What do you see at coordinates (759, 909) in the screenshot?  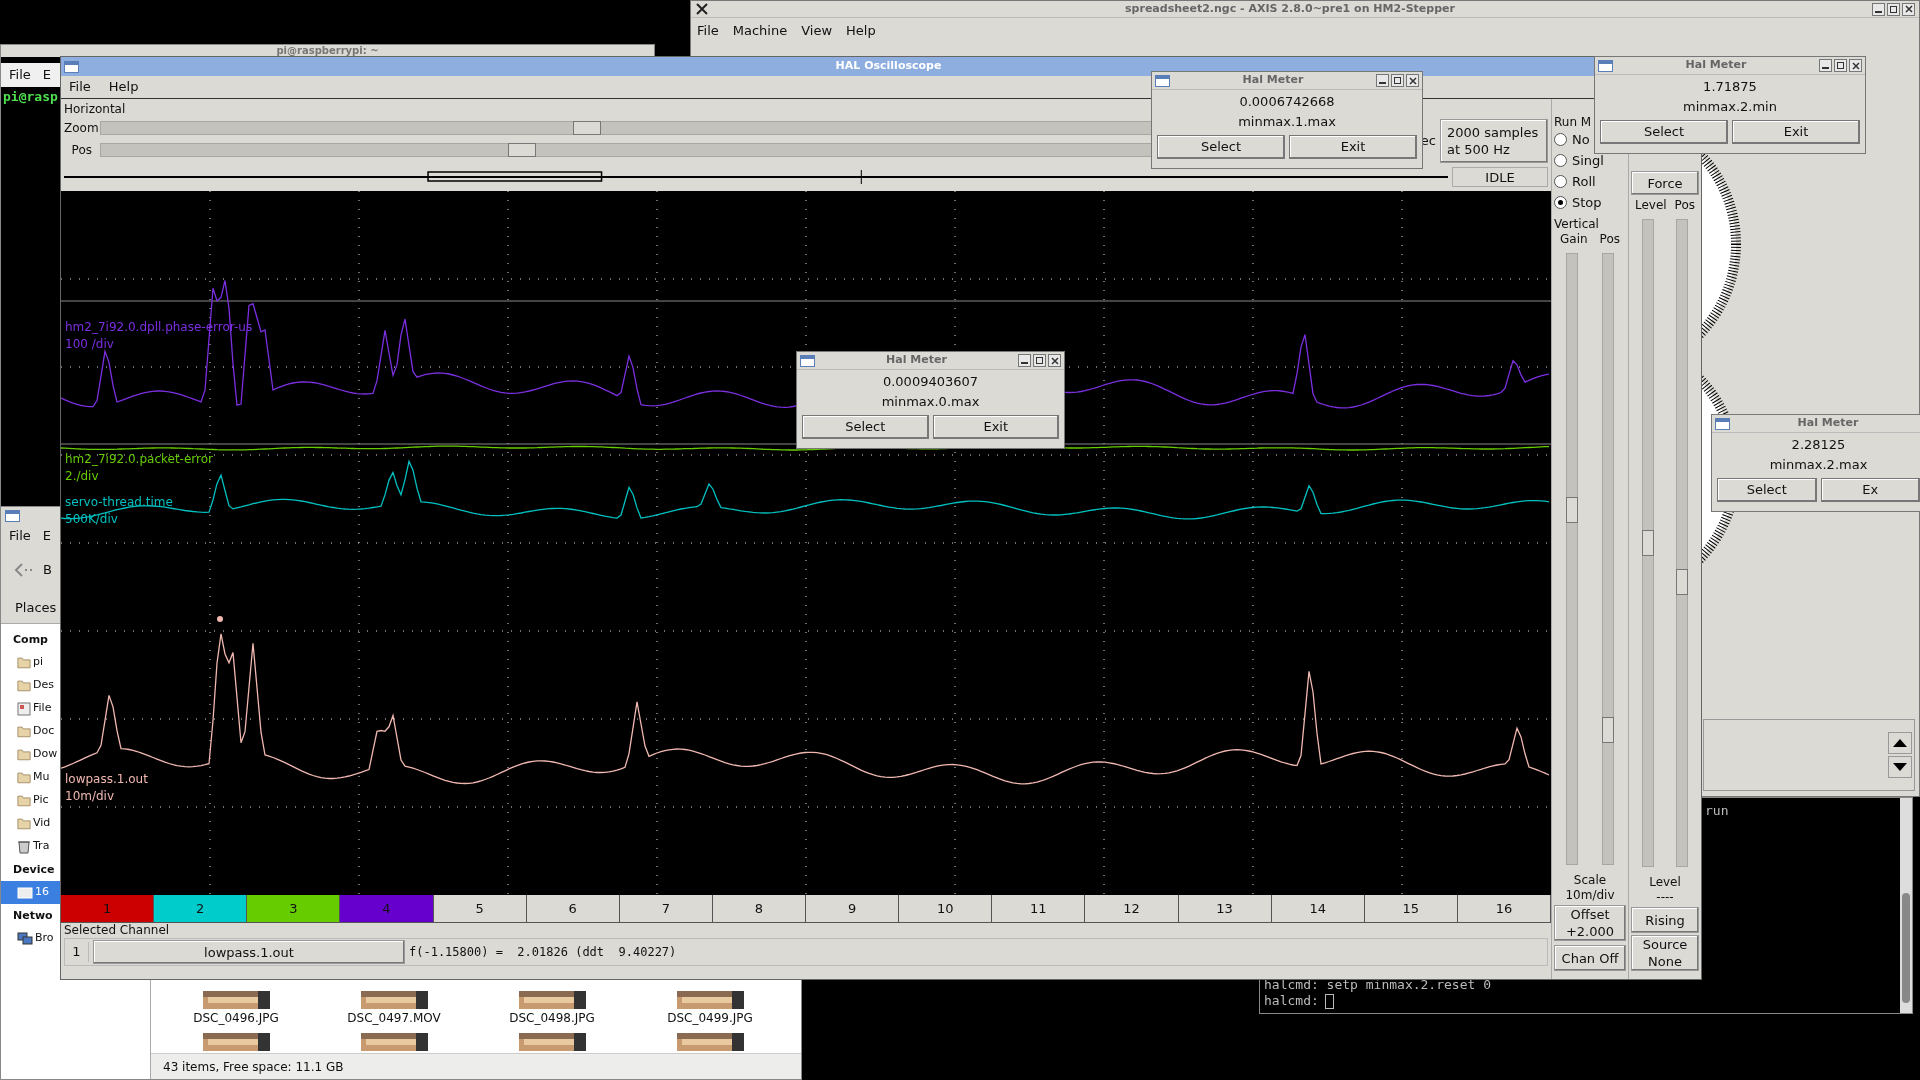 I see `channel-button: 8` at bounding box center [759, 909].